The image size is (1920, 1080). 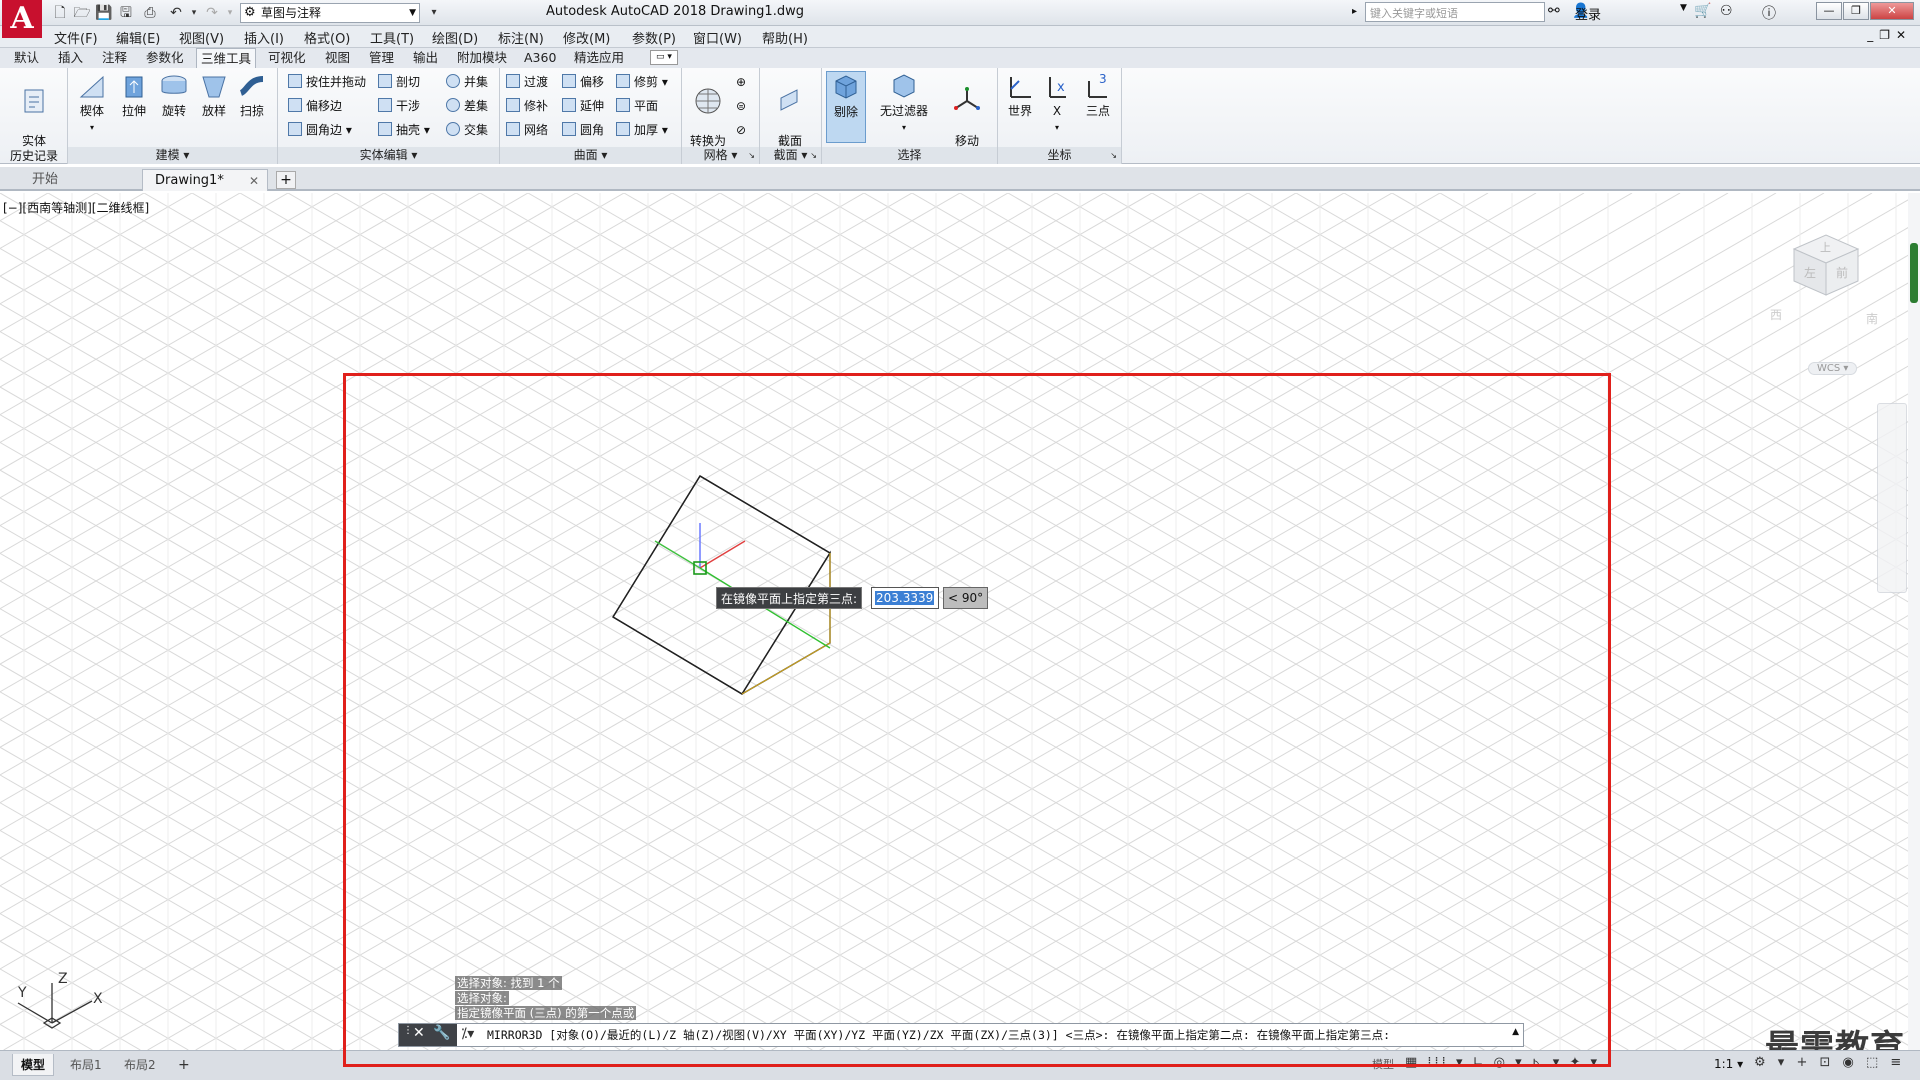 What do you see at coordinates (114, 58) in the screenshot?
I see `tab-annotate: 注释` at bounding box center [114, 58].